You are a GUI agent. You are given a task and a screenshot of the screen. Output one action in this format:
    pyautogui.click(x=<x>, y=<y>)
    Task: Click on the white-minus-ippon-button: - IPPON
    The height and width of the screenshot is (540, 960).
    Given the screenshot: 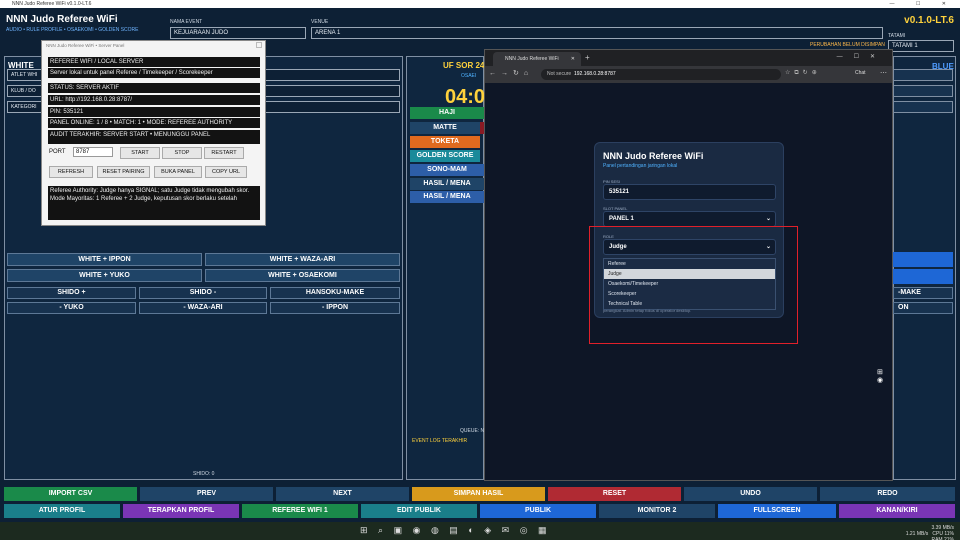 What is the action you would take?
    pyautogui.click(x=335, y=308)
    